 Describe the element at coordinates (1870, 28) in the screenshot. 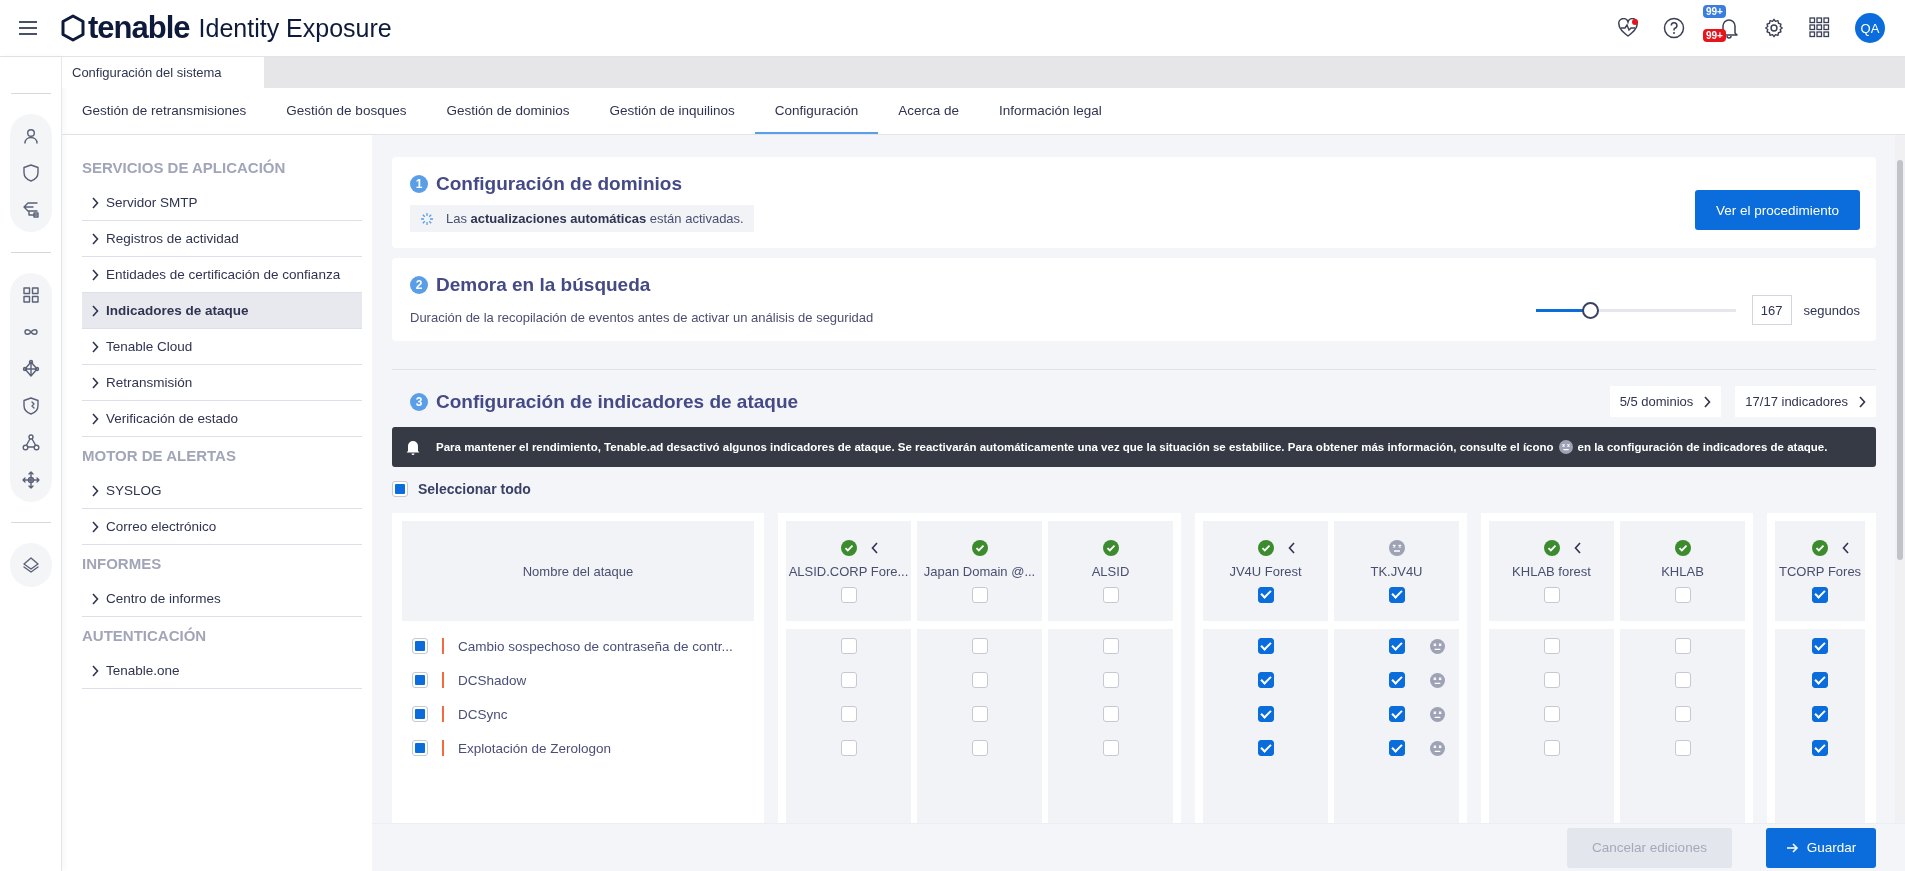

I see `user-avatar: QA` at that location.